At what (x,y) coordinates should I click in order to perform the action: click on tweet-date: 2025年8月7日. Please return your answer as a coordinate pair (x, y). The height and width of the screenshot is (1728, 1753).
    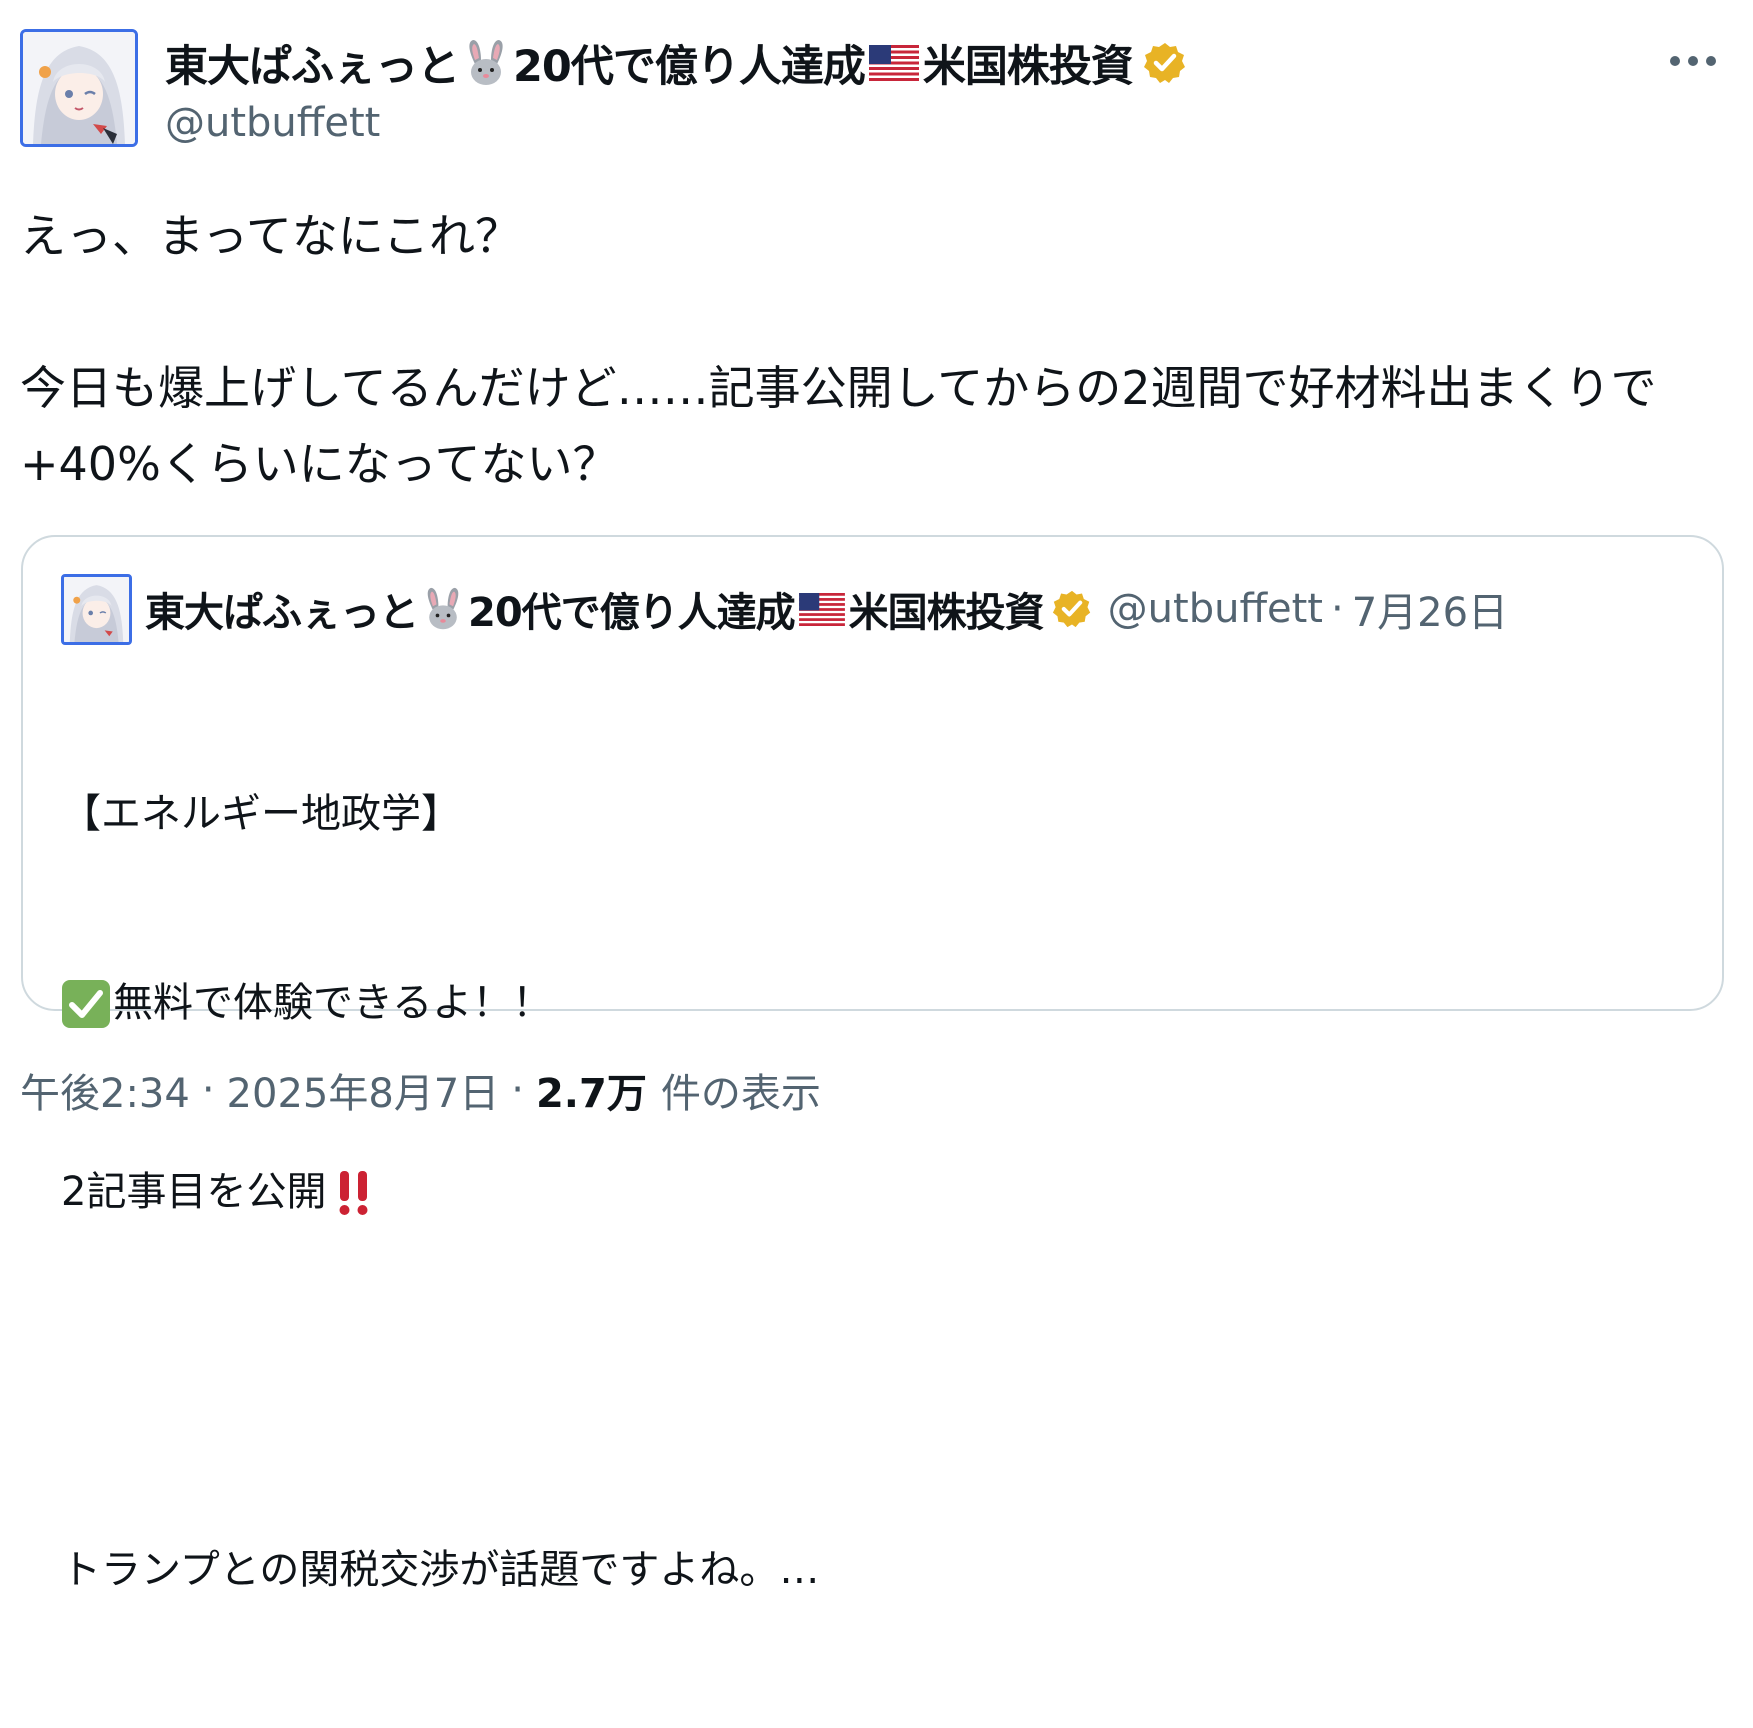
    Looking at the image, I should click on (363, 1090).